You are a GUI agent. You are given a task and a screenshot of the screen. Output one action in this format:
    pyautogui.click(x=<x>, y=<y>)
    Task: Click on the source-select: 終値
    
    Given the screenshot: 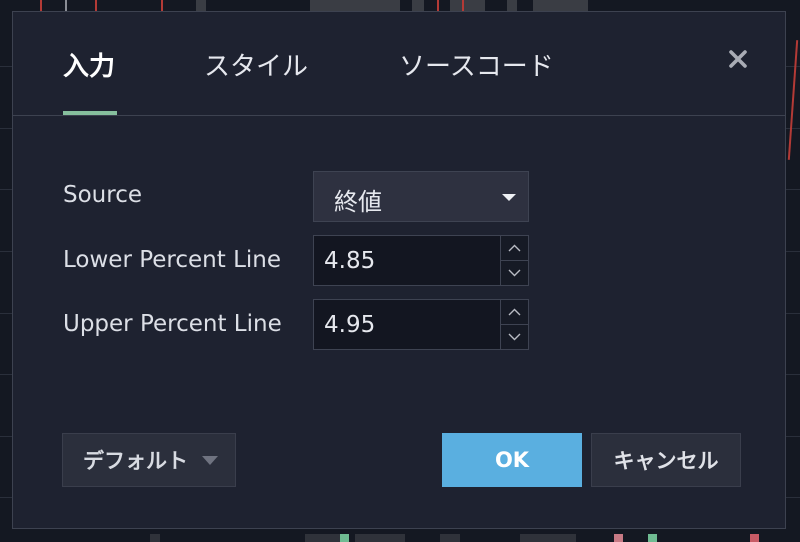 What is the action you would take?
    pyautogui.click(x=421, y=196)
    